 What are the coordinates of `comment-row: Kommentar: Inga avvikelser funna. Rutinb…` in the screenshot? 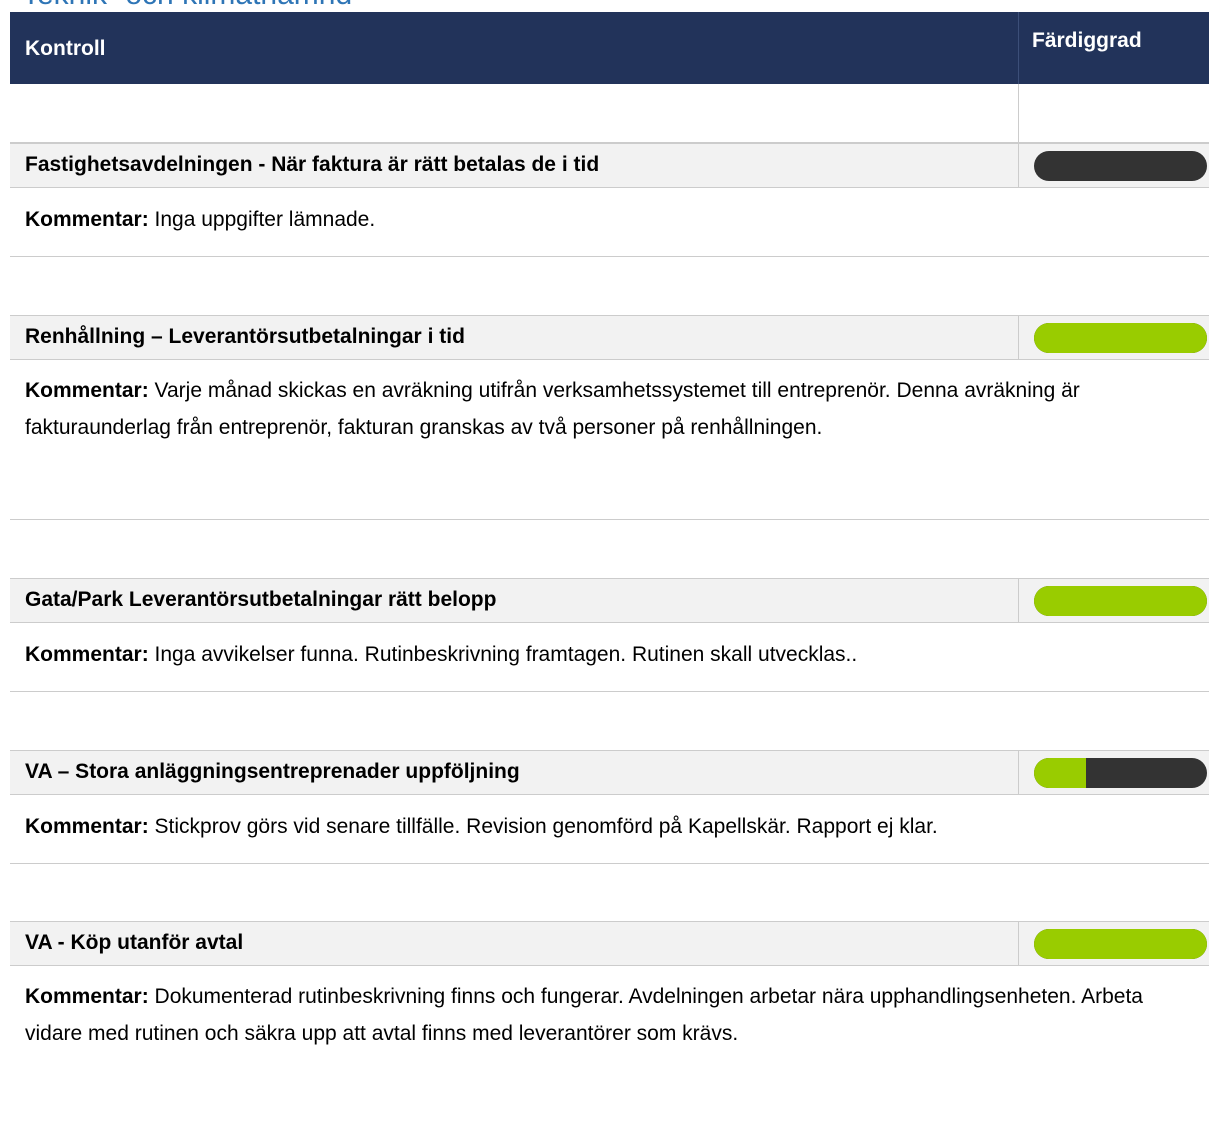 It's located at (609, 657).